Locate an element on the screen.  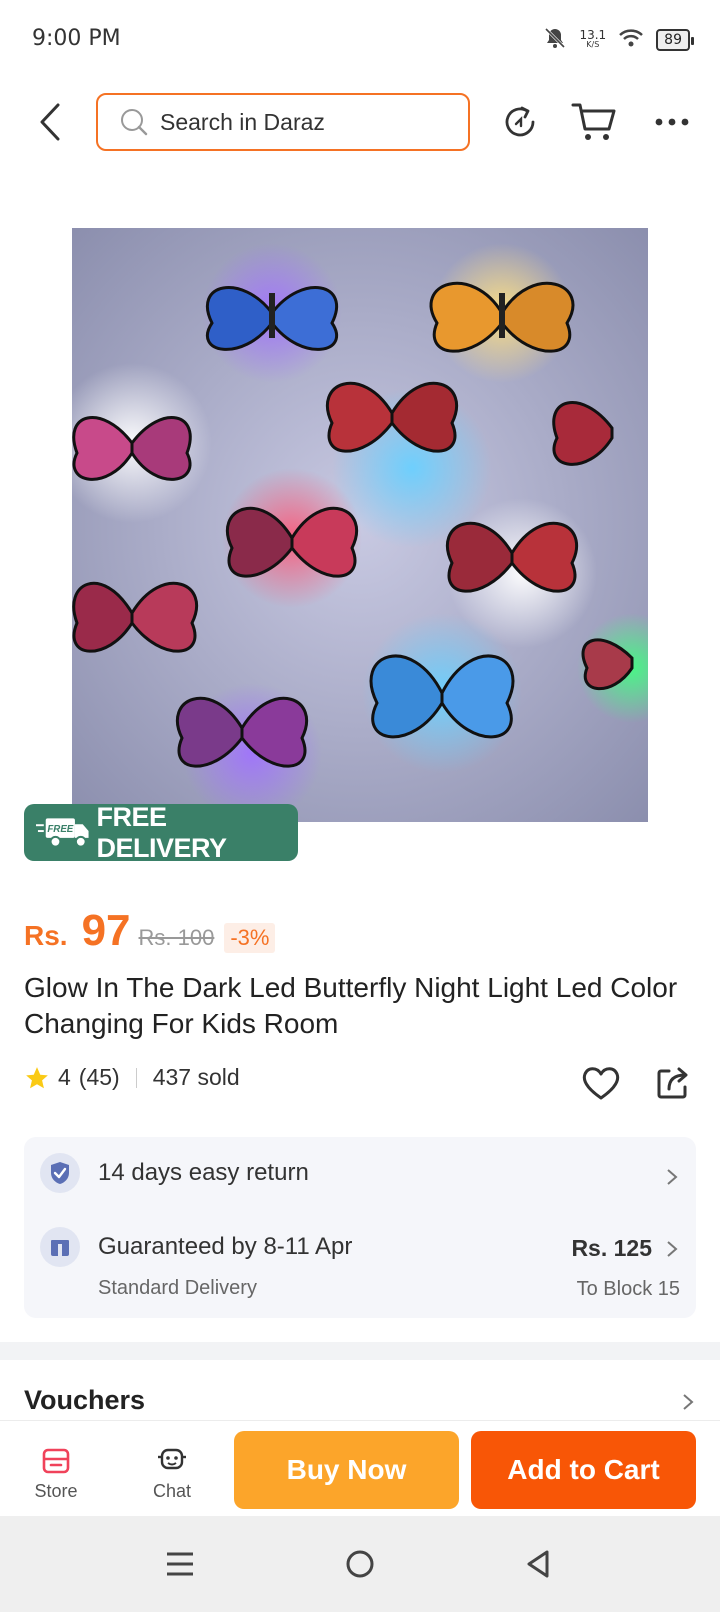
free-delivery-badge: FREE FREE DELIVERY is located at coordinates (161, 832).